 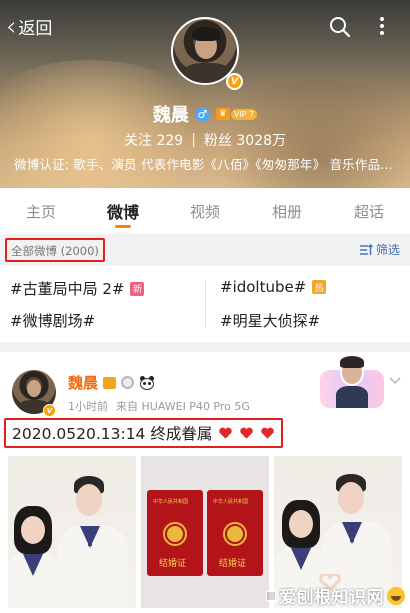 What do you see at coordinates (88, 406) in the screenshot?
I see `post-time: 1小时前` at bounding box center [88, 406].